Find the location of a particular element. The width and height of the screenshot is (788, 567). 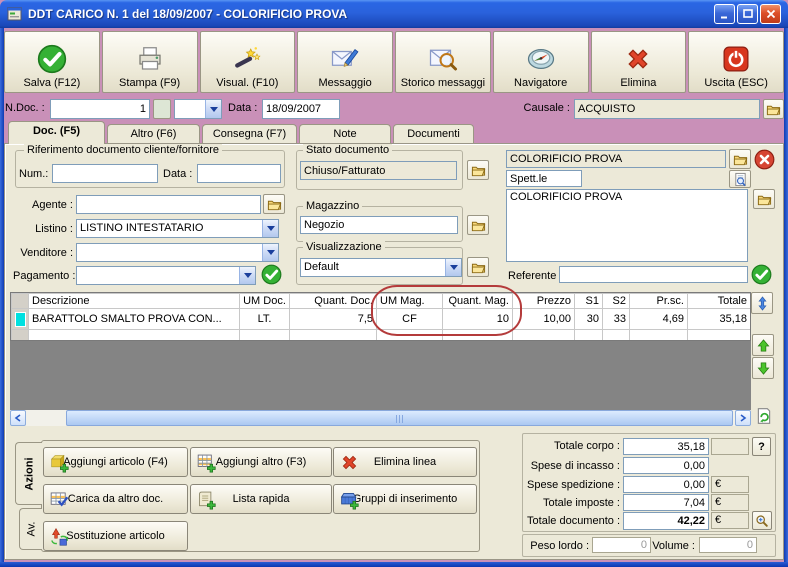

close-button is located at coordinates (770, 14).